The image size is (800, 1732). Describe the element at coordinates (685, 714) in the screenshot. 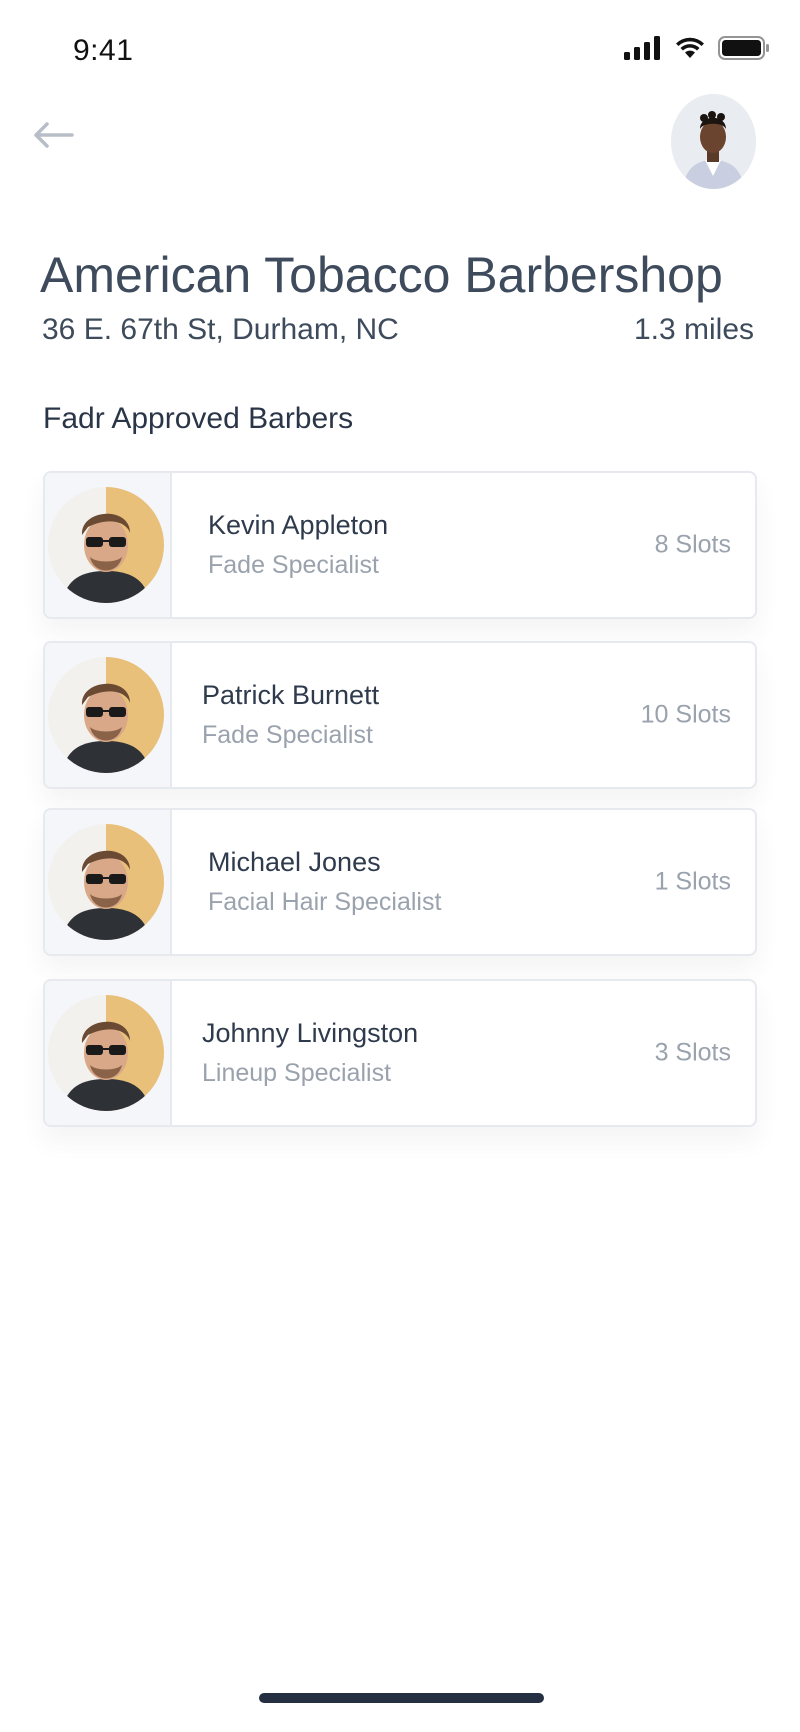

I see `barber-slots: 10 Slots` at that location.